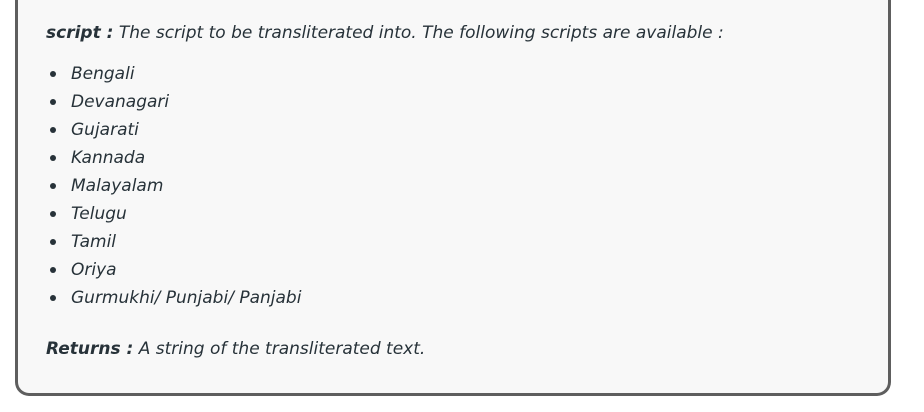 This screenshot has width=924, height=412. Describe the element at coordinates (186, 298) in the screenshot. I see `script-name: Gurmukhi/ Punjabi/ Panjabi` at that location.